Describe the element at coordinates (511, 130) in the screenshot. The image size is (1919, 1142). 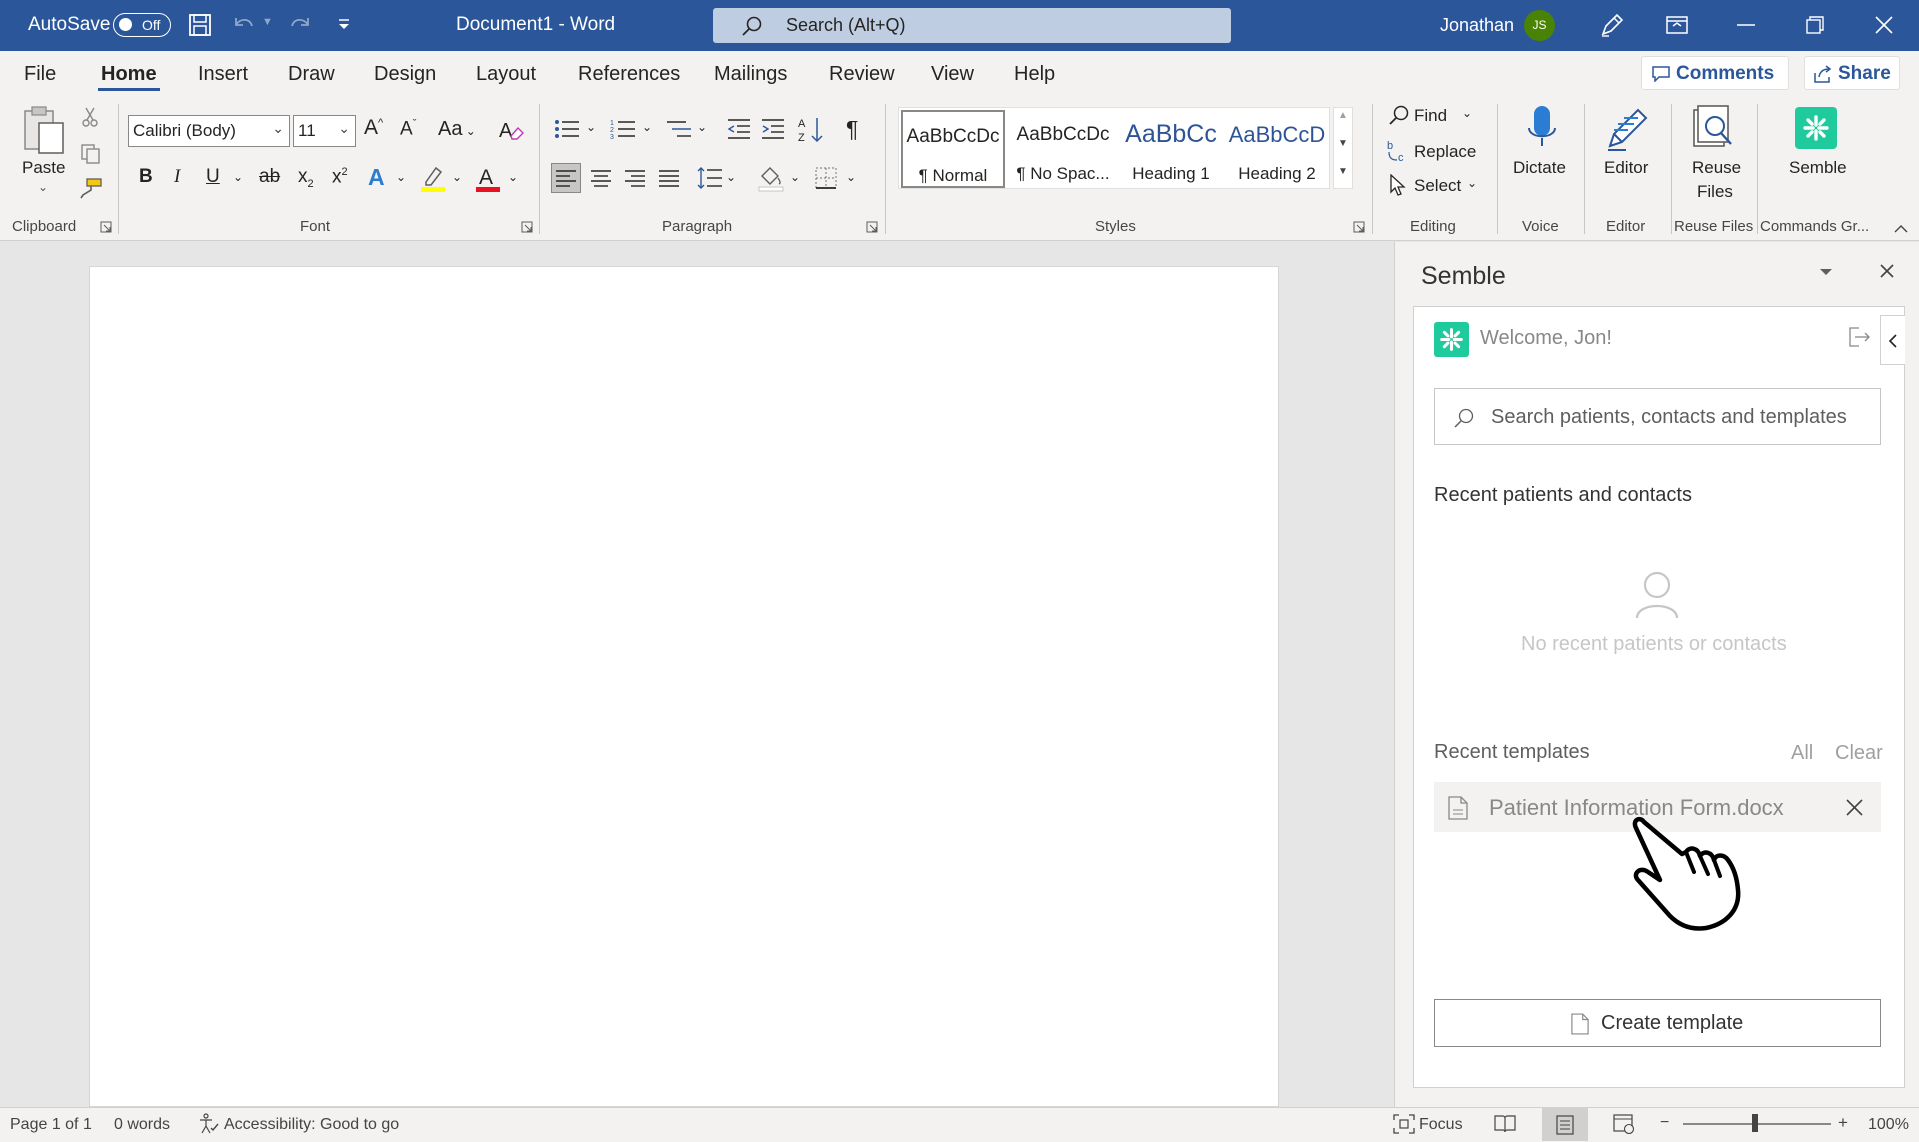
I see `clear-formatting-icon: A` at that location.